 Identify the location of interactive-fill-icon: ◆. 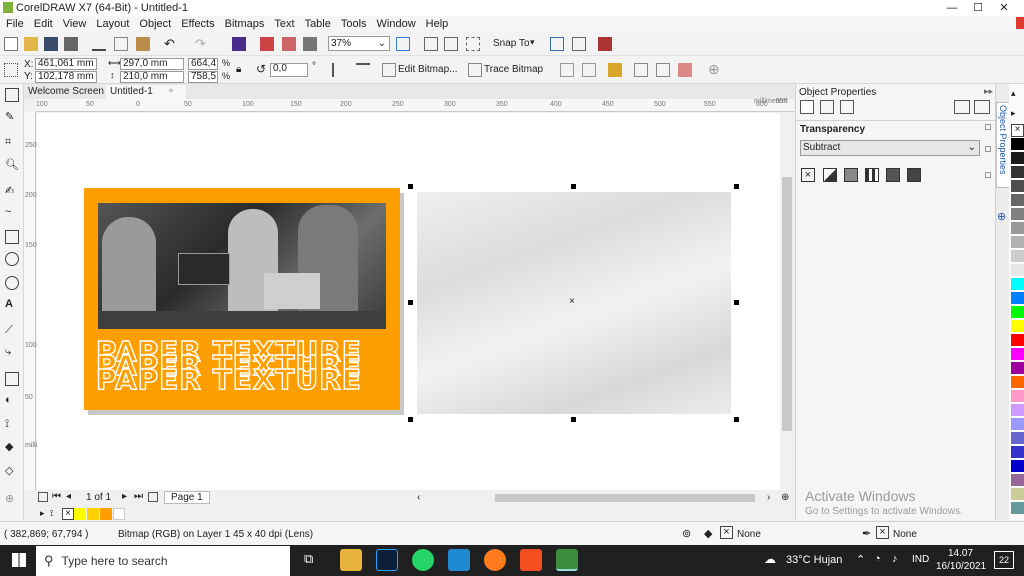
(12, 447).